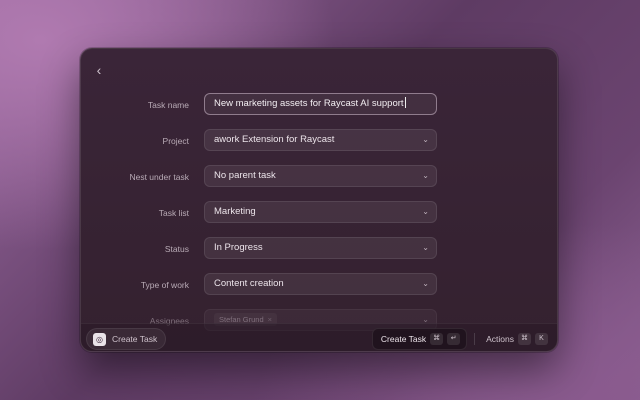 Image resolution: width=640 pixels, height=400 pixels. Describe the element at coordinates (164, 285) in the screenshot. I see `type-of-work-label: Type of work` at that location.